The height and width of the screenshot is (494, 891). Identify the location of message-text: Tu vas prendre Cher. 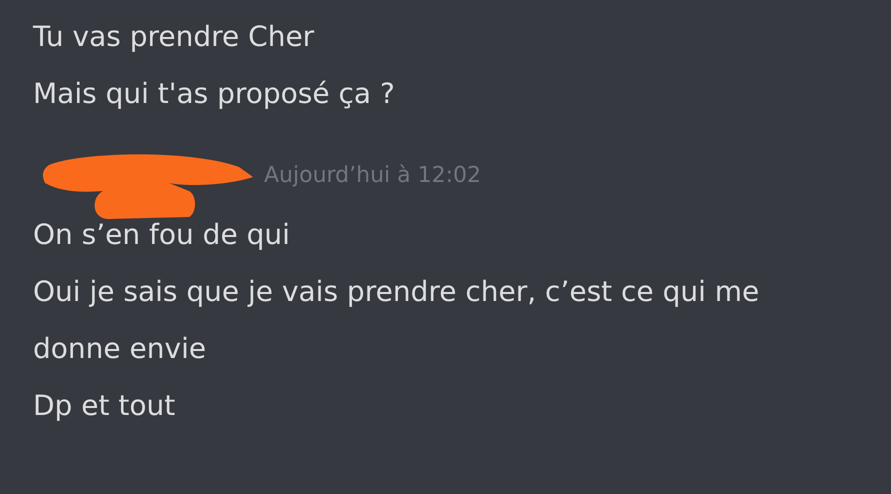
(174, 37).